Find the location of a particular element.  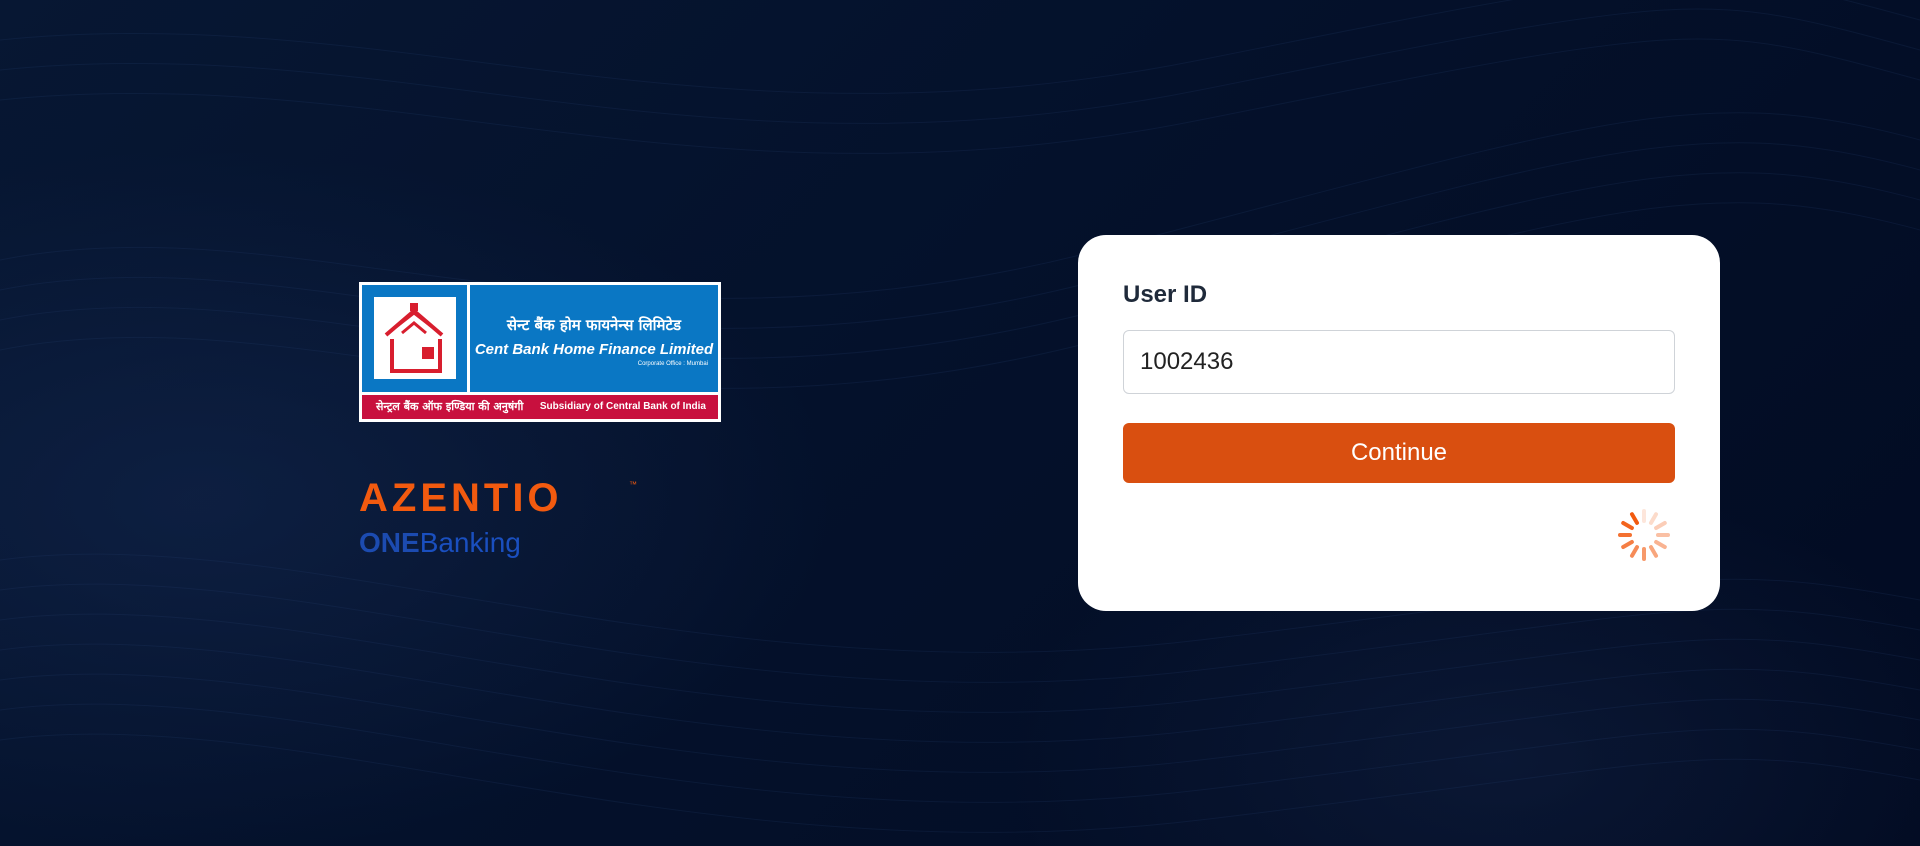

cbhfl-hindi-name: सेन्ट बैंक होम फायनेन्स लिमिटेड is located at coordinates (594, 325).